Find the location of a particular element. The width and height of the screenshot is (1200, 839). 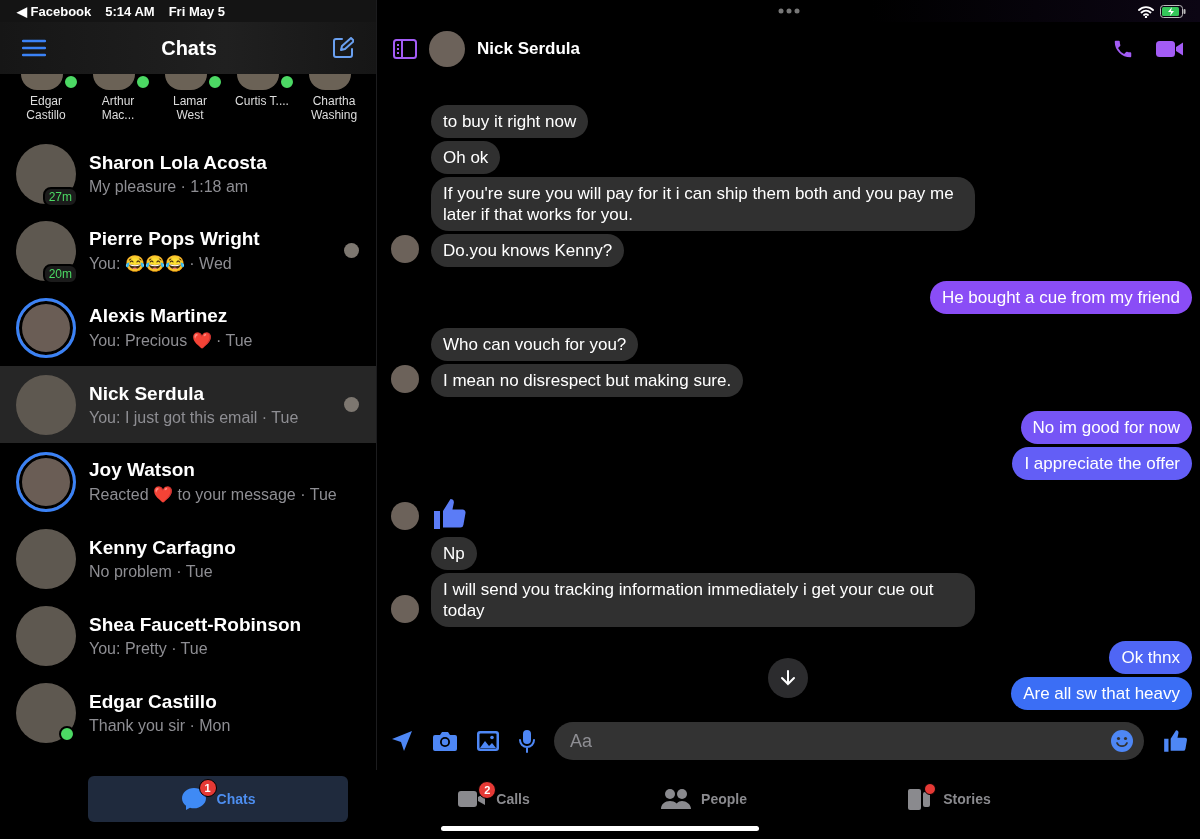

chat-list-item: 27m Sharon Lola Acosta My pleasure · 1:18 am is located at coordinates (188, 173).